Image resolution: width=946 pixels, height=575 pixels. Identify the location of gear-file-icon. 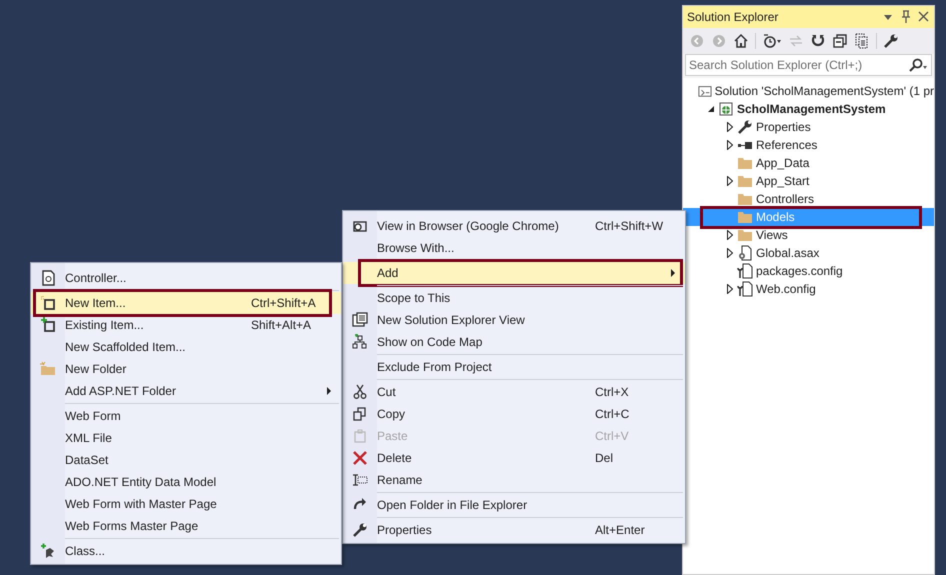
(745, 253).